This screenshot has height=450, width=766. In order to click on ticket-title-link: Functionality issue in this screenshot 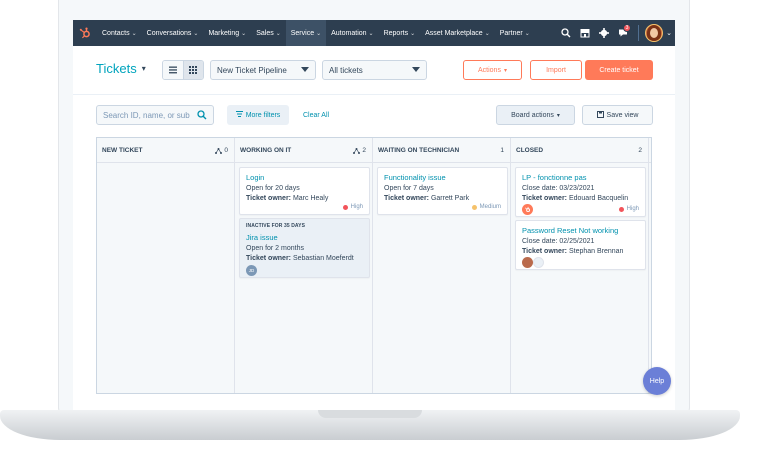, I will do `click(442, 177)`.